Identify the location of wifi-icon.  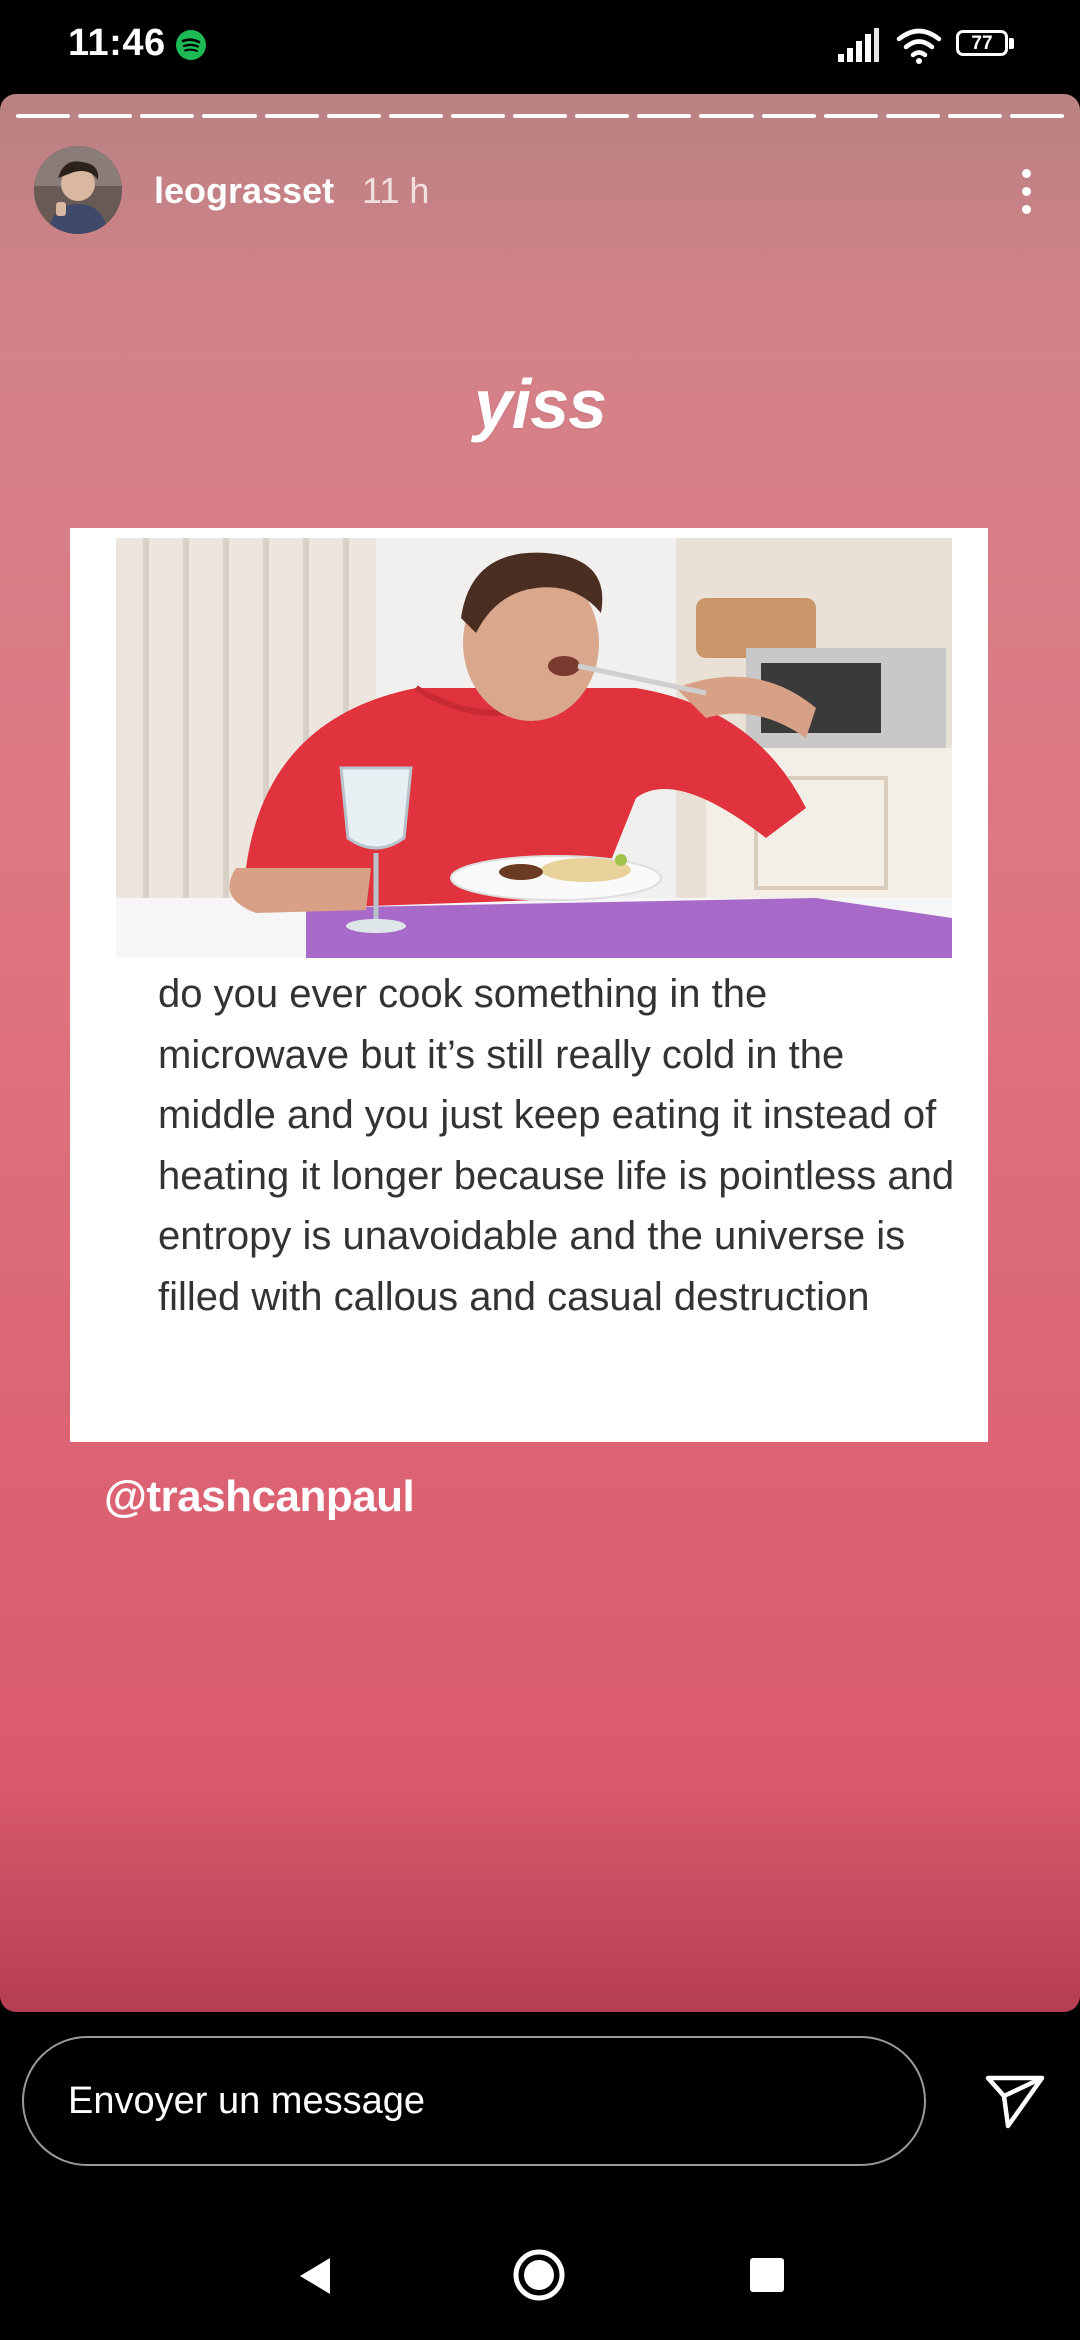
(919, 46).